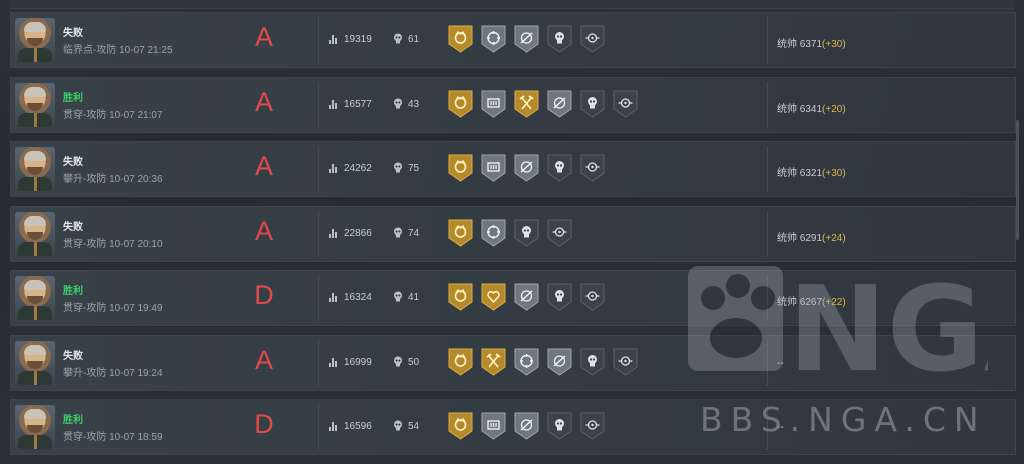 The image size is (1024, 464). Describe the element at coordinates (414, 104) in the screenshot. I see `kills-value: 43` at that location.